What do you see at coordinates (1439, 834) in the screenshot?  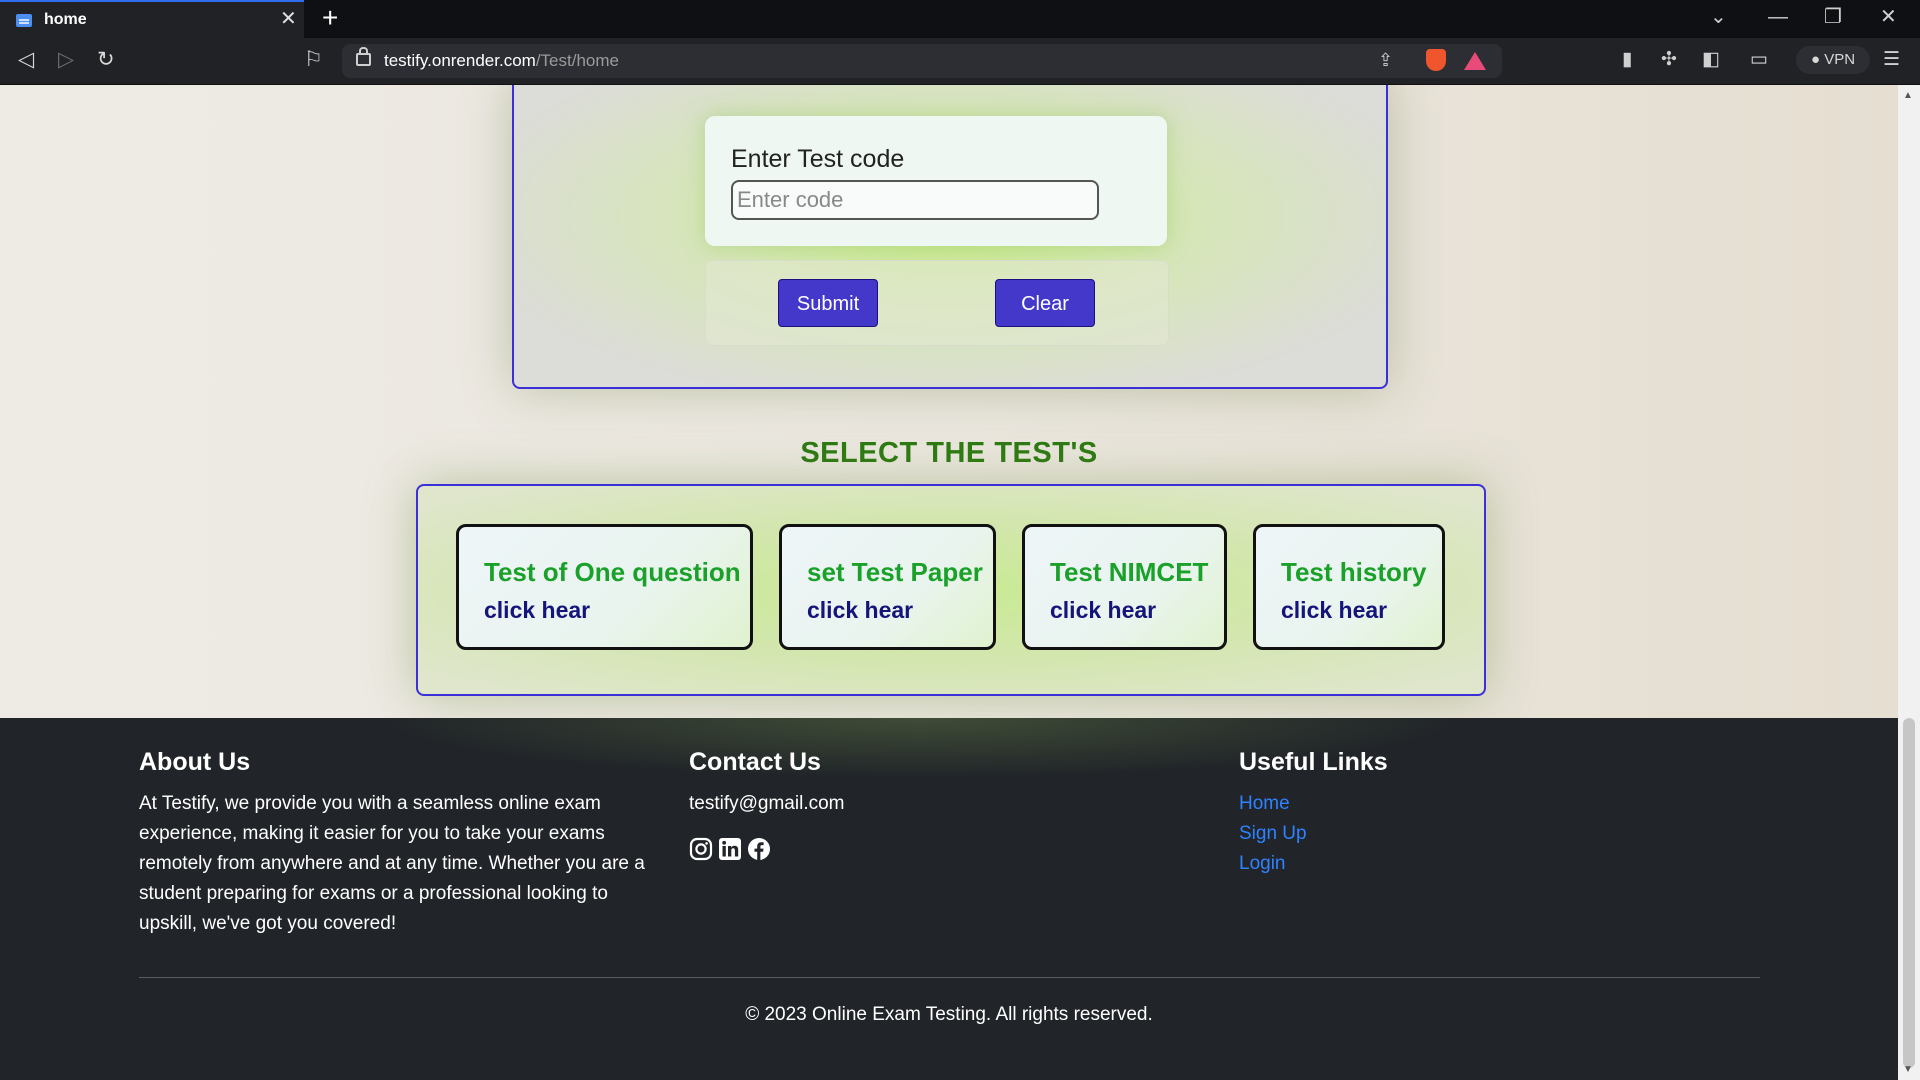 I see `footer-link-sign-up: Sign Up` at bounding box center [1439, 834].